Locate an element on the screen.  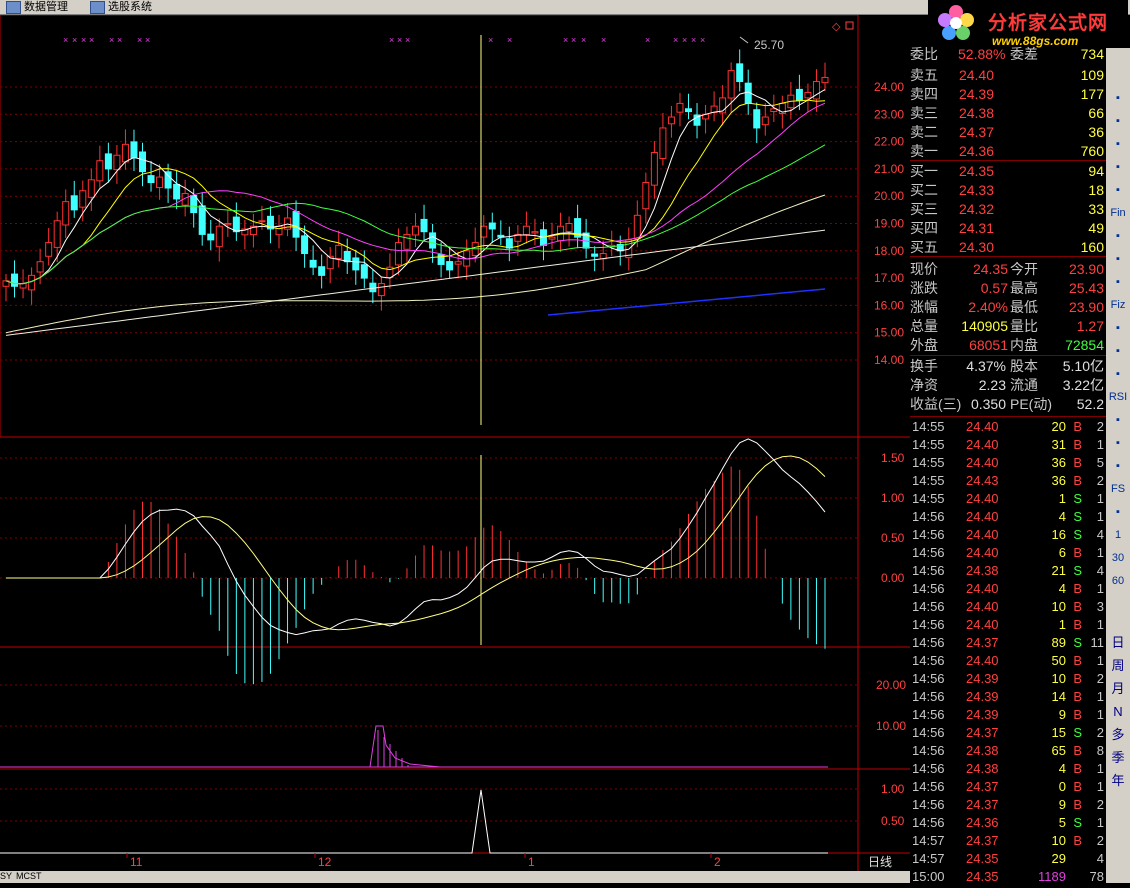
period-btn: 季 is located at coordinates (1118, 758).